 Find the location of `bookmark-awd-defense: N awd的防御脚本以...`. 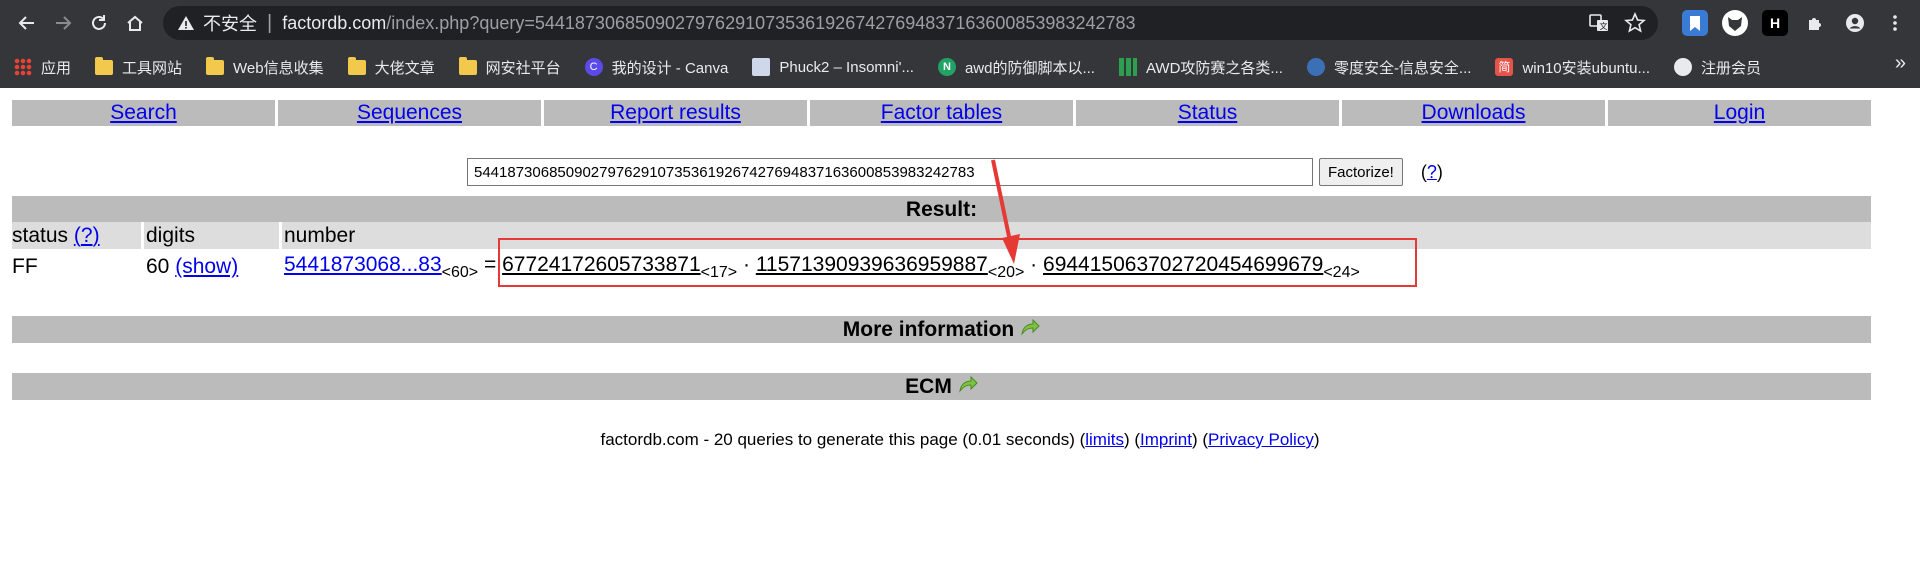

bookmark-awd-defense: N awd的防御脚本以... is located at coordinates (1016, 67).